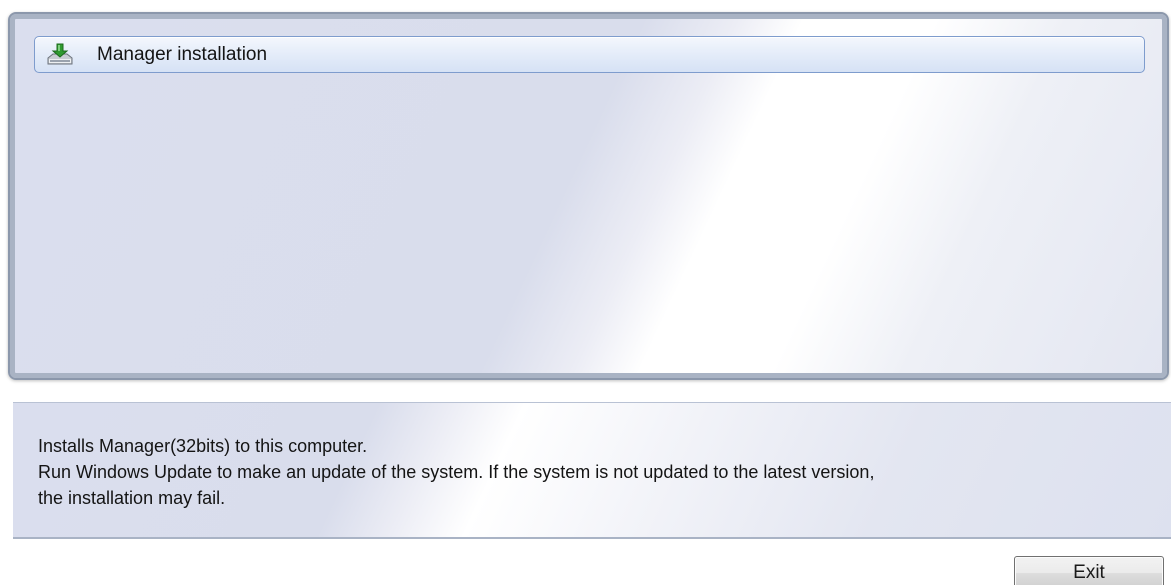 This screenshot has width=1171, height=585. Describe the element at coordinates (182, 54) in the screenshot. I see `item-label: Manager installation` at that location.